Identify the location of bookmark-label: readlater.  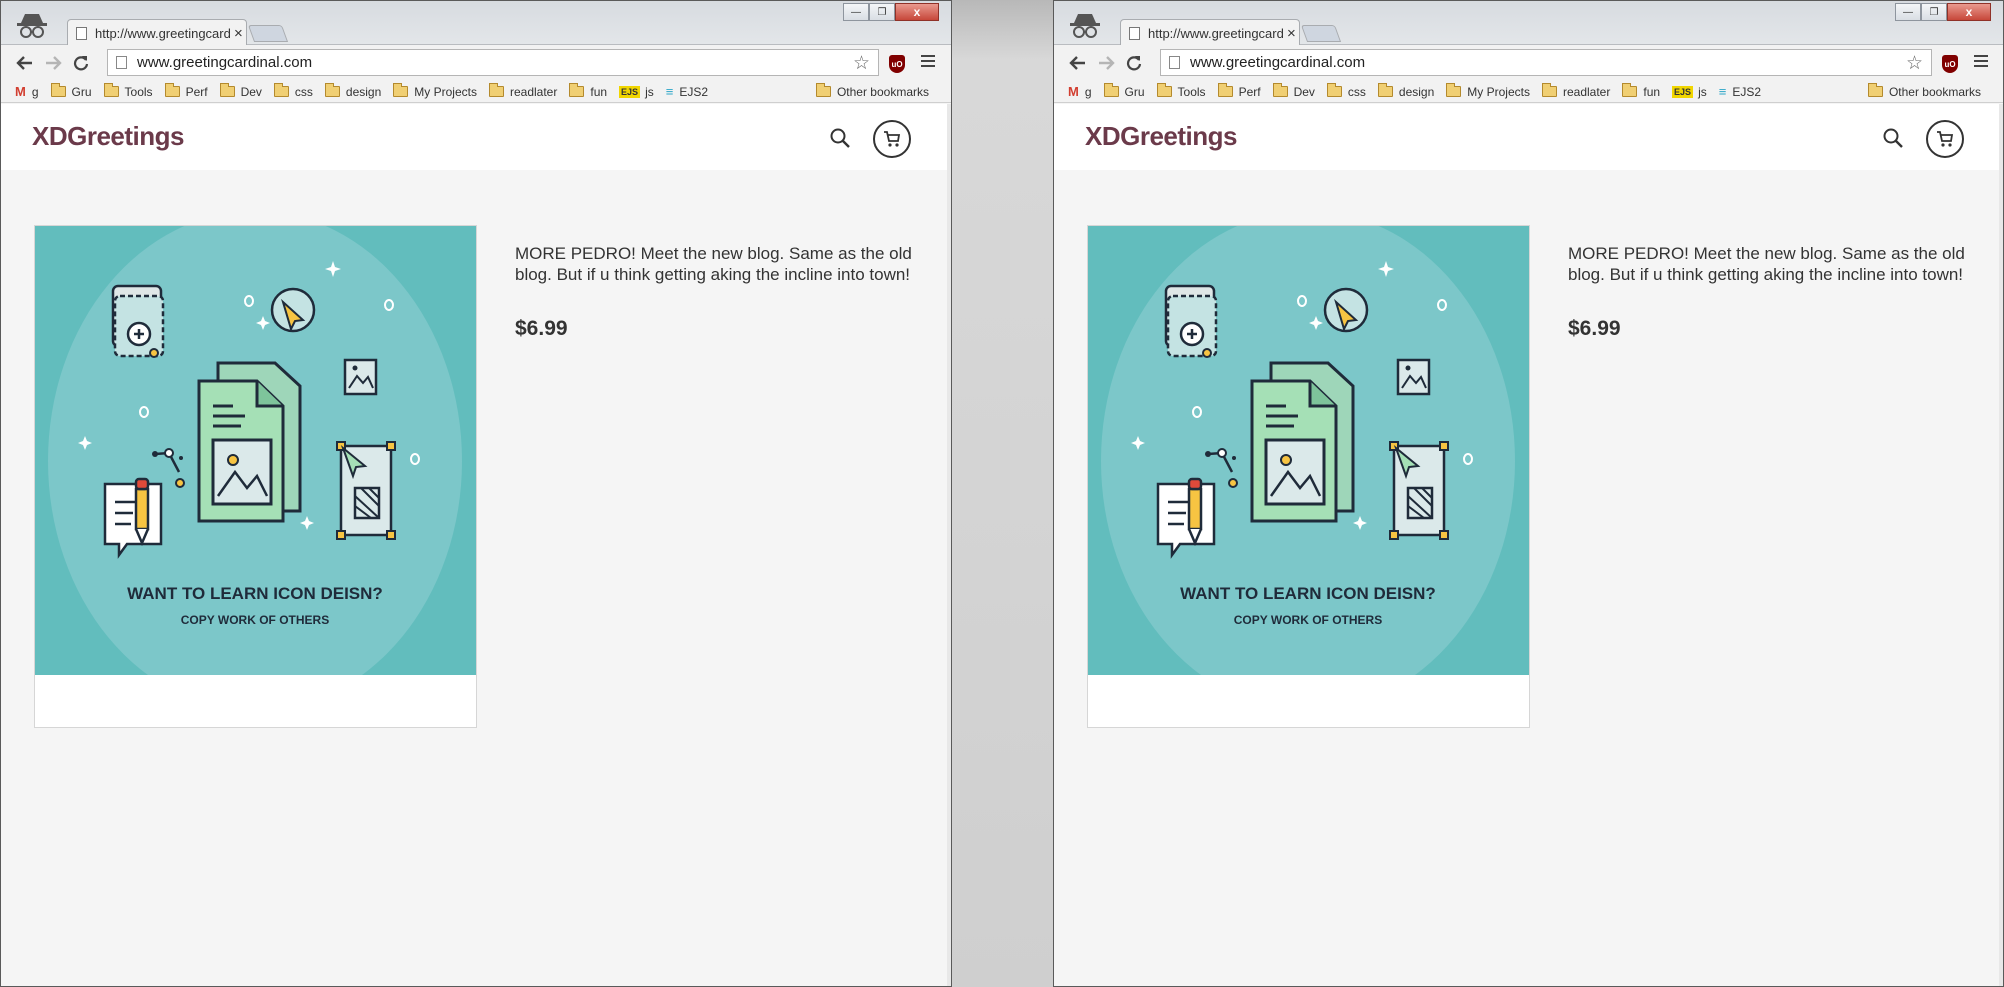
(533, 91).